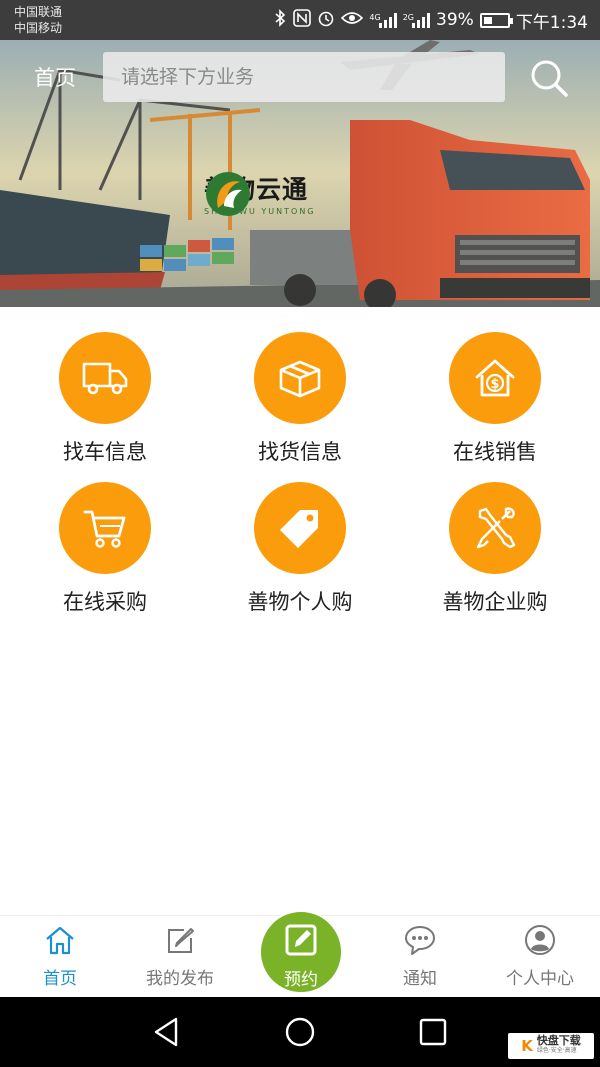 The width and height of the screenshot is (600, 1067). I want to click on tag-icon, so click(299, 529).